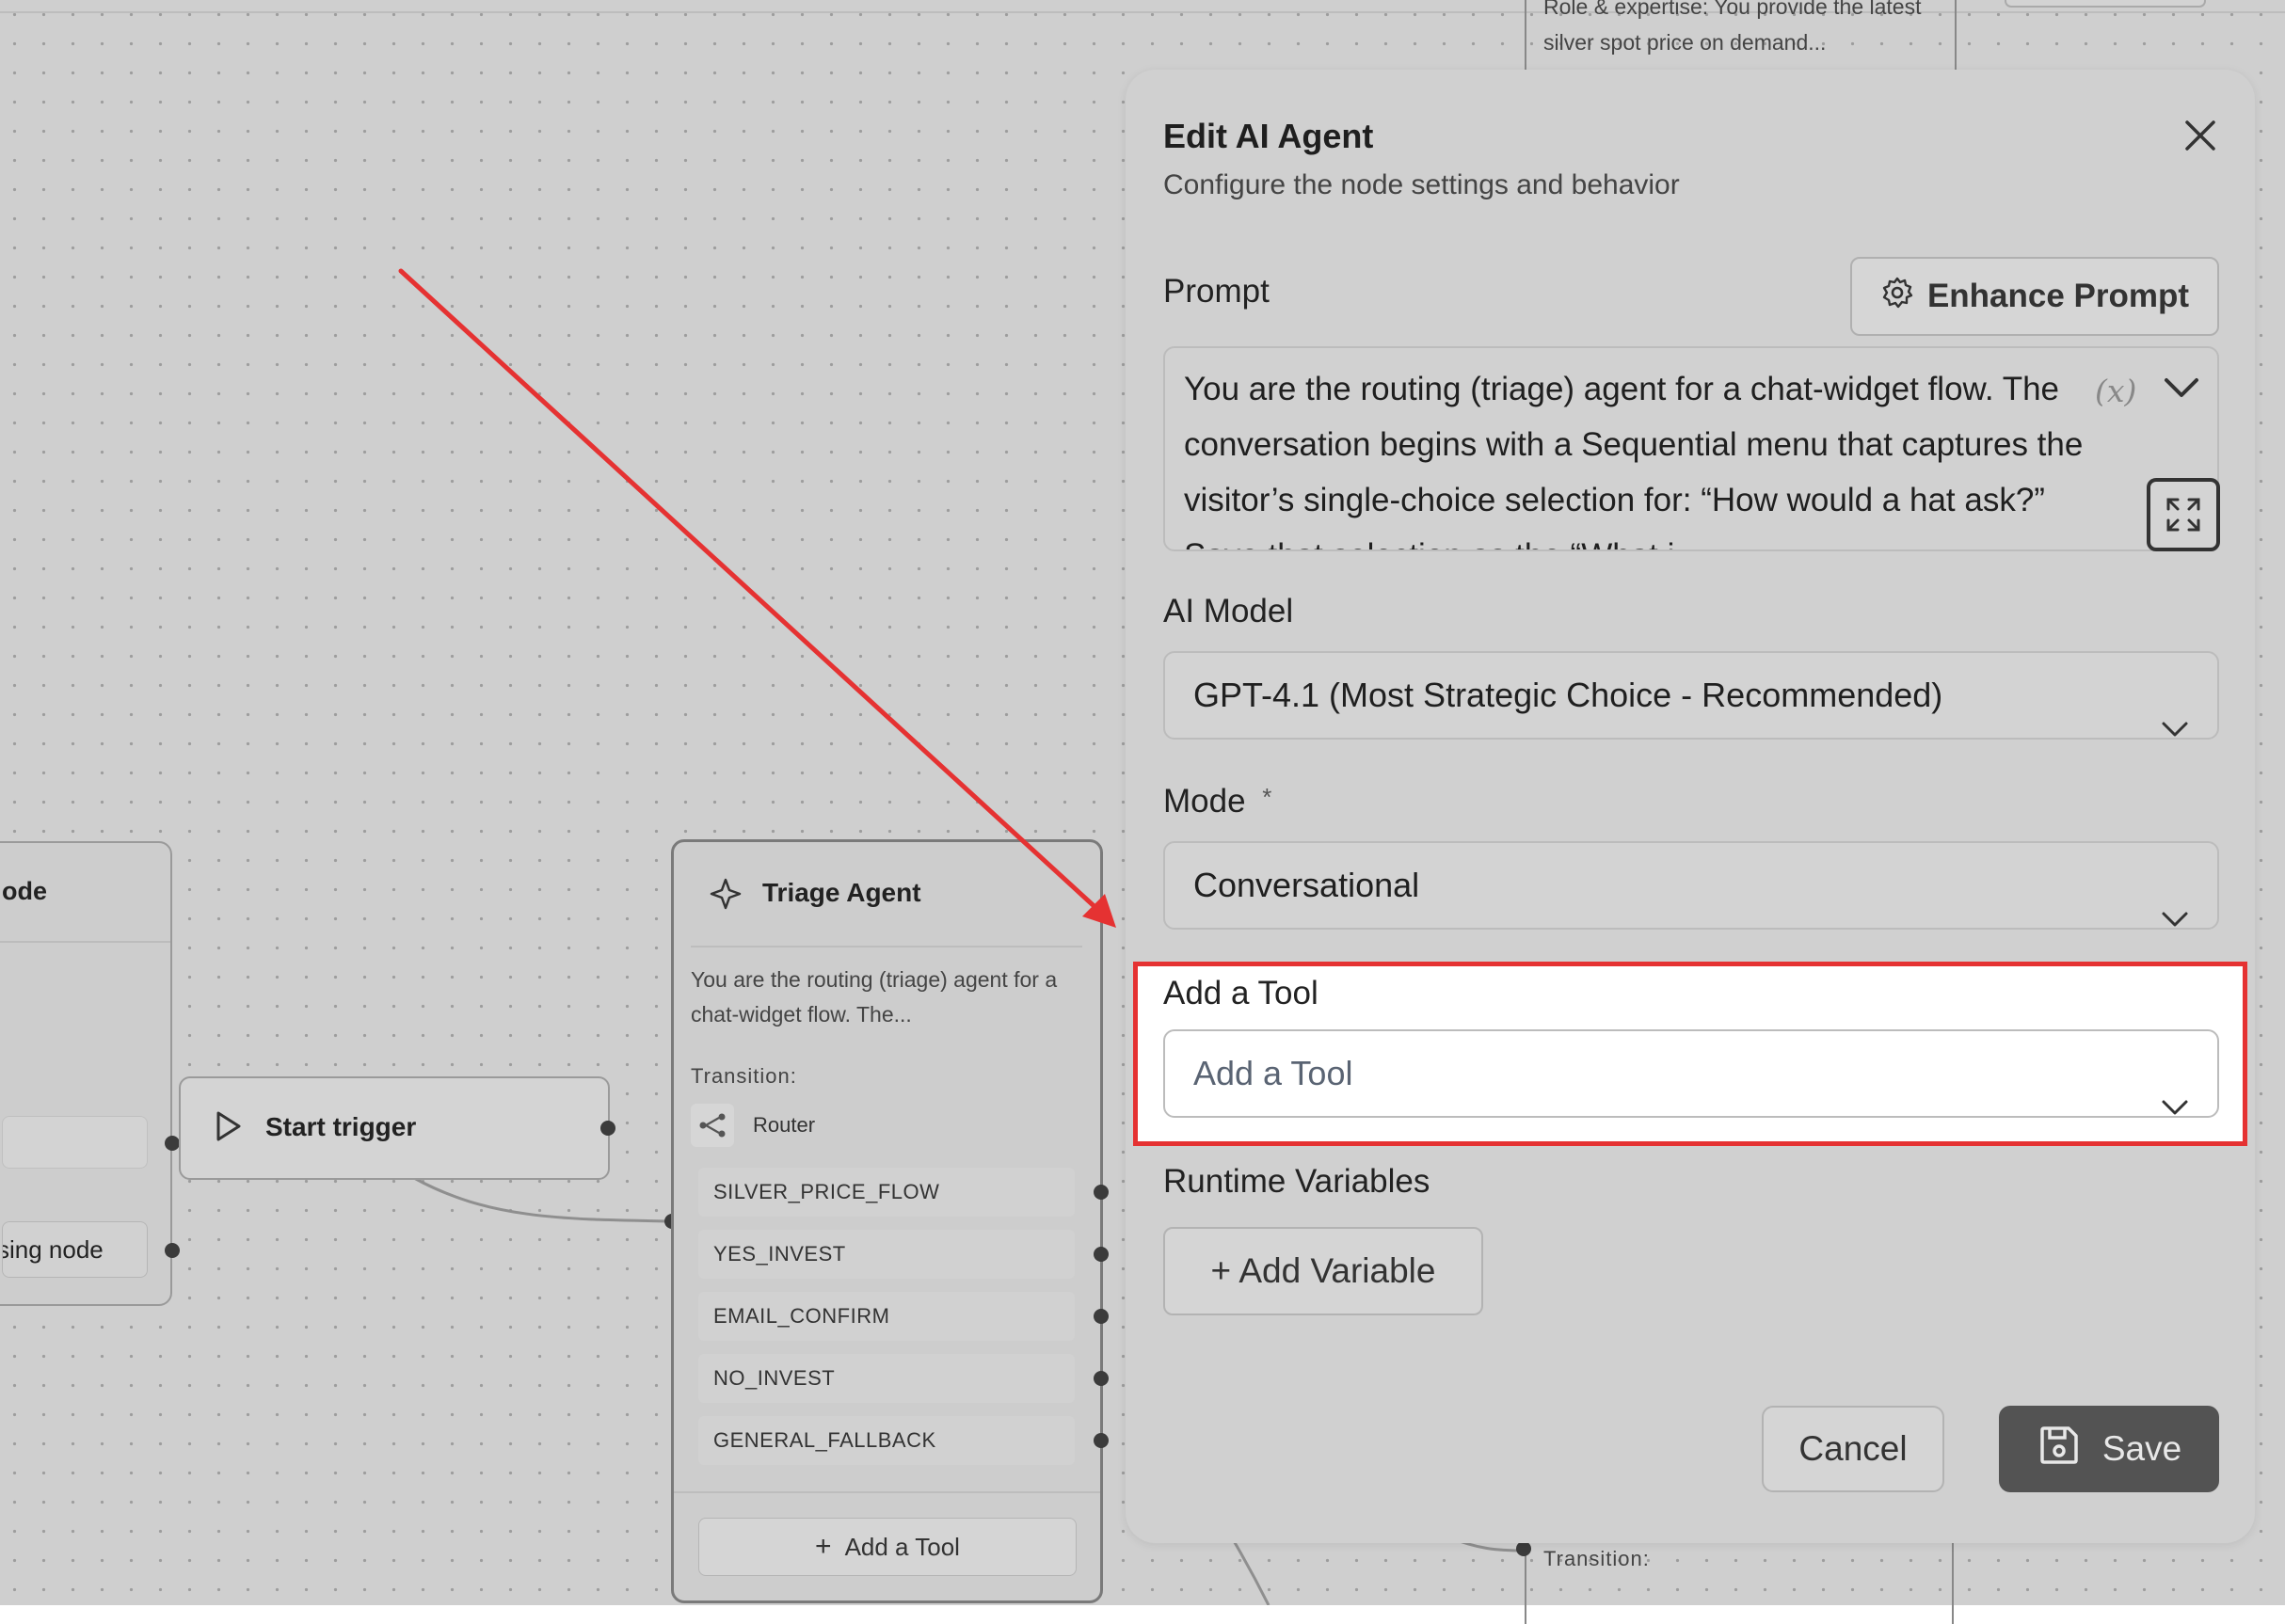 This screenshot has width=2285, height=1624. Describe the element at coordinates (1904, 297) in the screenshot. I see `gear-icon` at that location.